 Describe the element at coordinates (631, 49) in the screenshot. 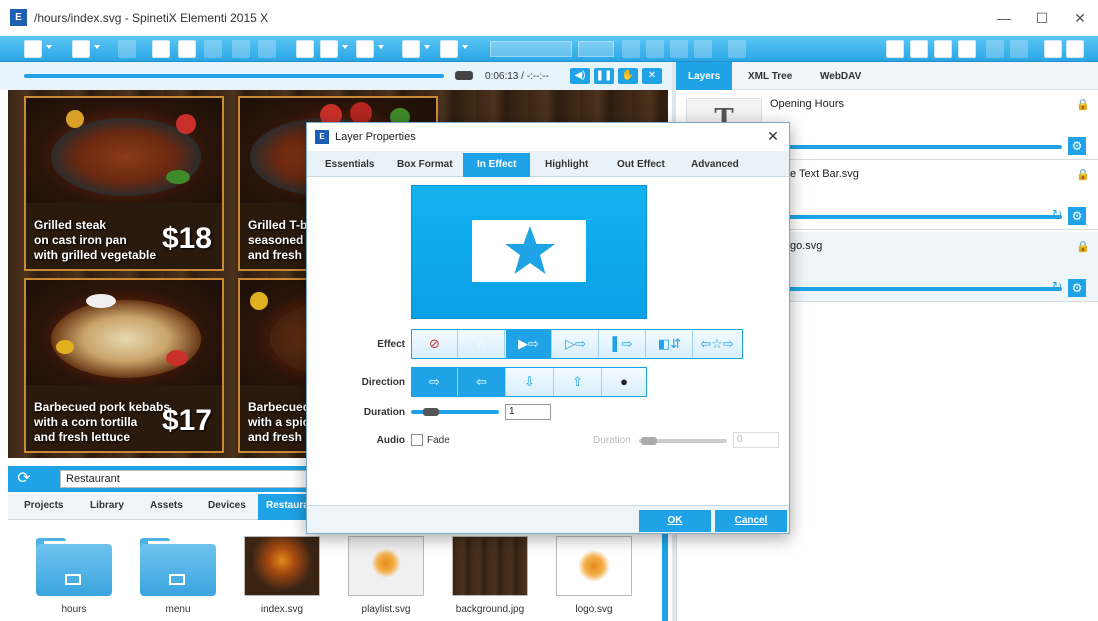

I see `bold-icon` at that location.